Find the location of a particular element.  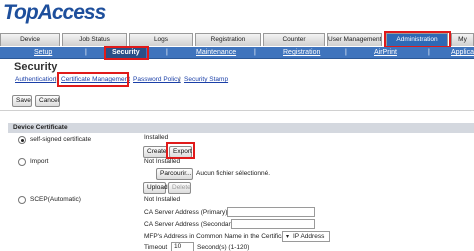

upload-button: Upload is located at coordinates (155, 188).